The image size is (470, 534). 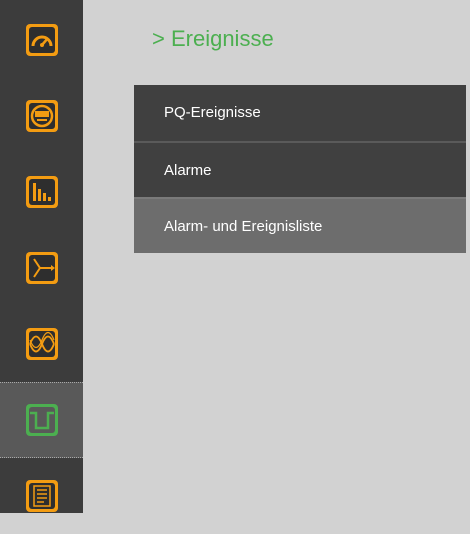 I want to click on sidebar-item-events, so click(x=41, y=420).